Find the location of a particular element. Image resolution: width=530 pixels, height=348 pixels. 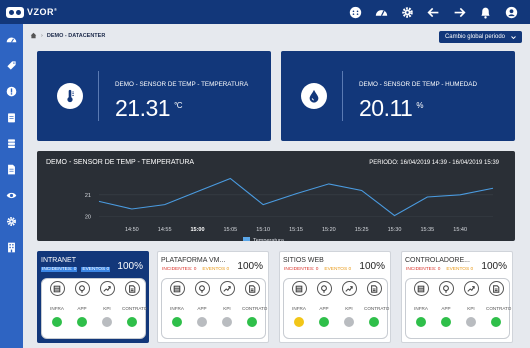

module-label: CONTRATO is located at coordinates (377, 308).